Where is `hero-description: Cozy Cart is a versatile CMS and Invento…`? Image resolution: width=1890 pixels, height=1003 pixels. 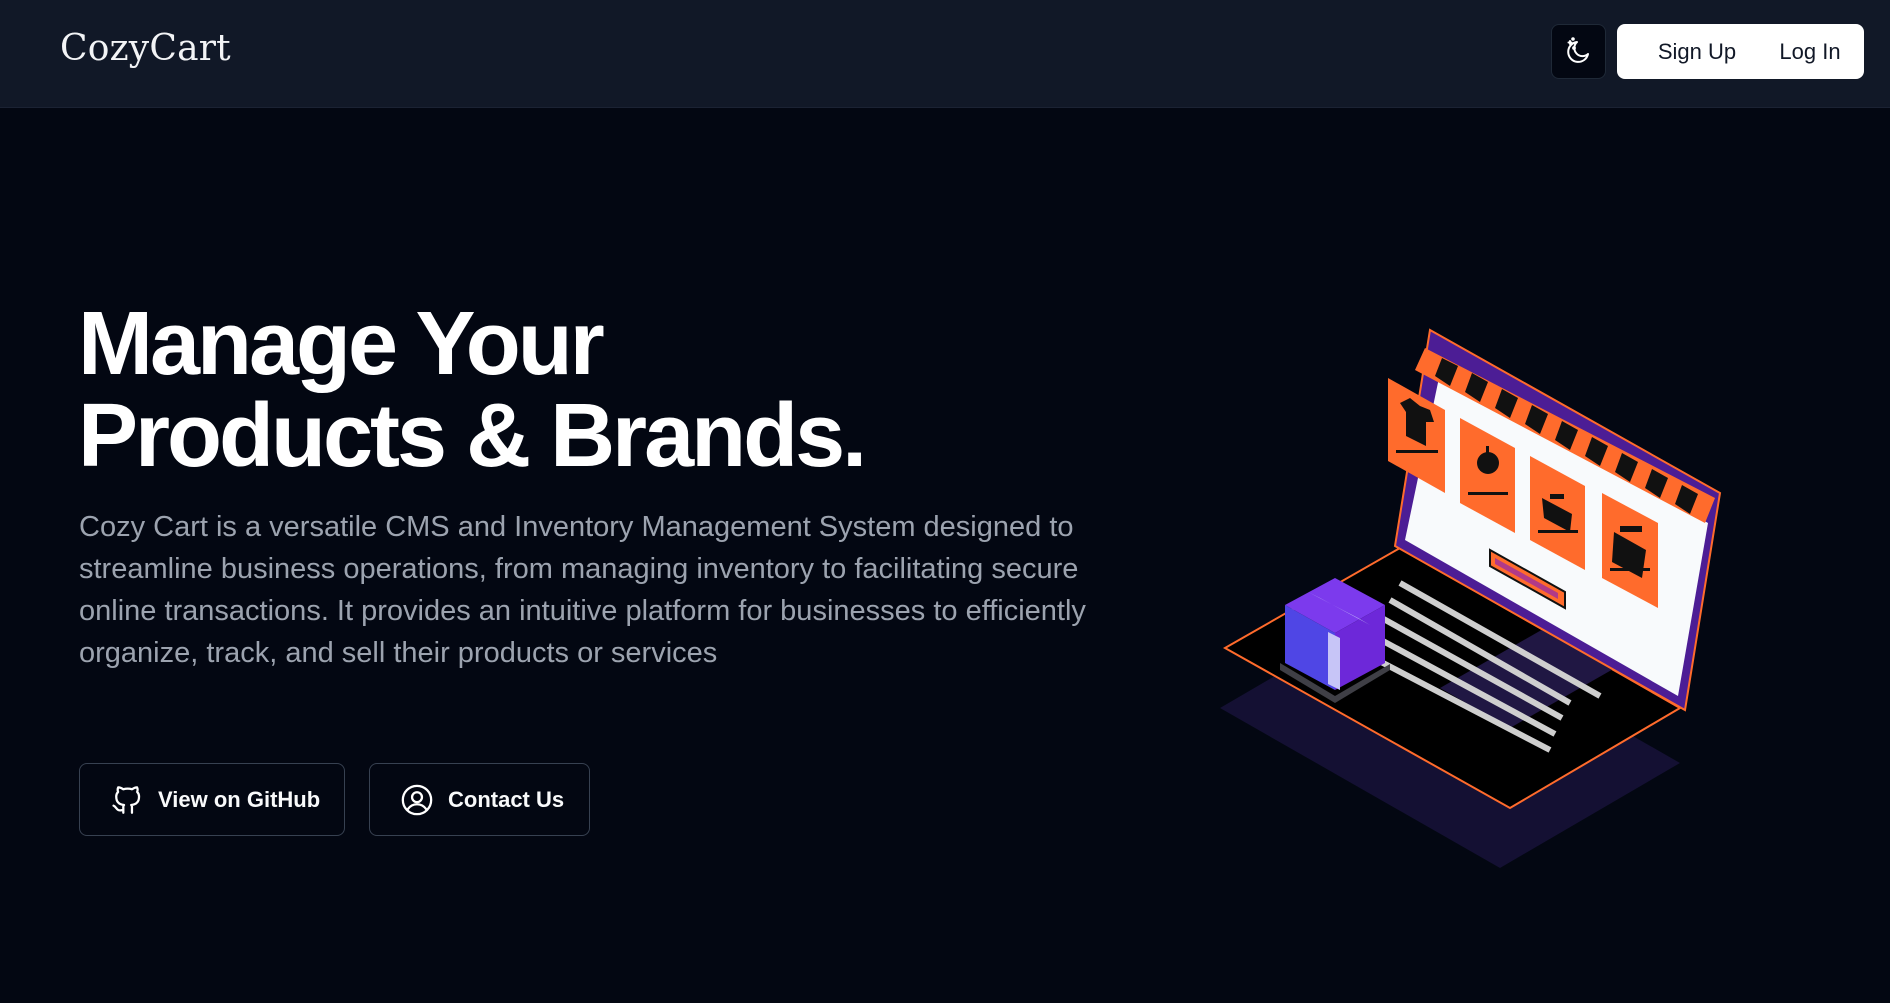 hero-description: Cozy Cart is a versatile CMS and Invento… is located at coordinates (582, 590).